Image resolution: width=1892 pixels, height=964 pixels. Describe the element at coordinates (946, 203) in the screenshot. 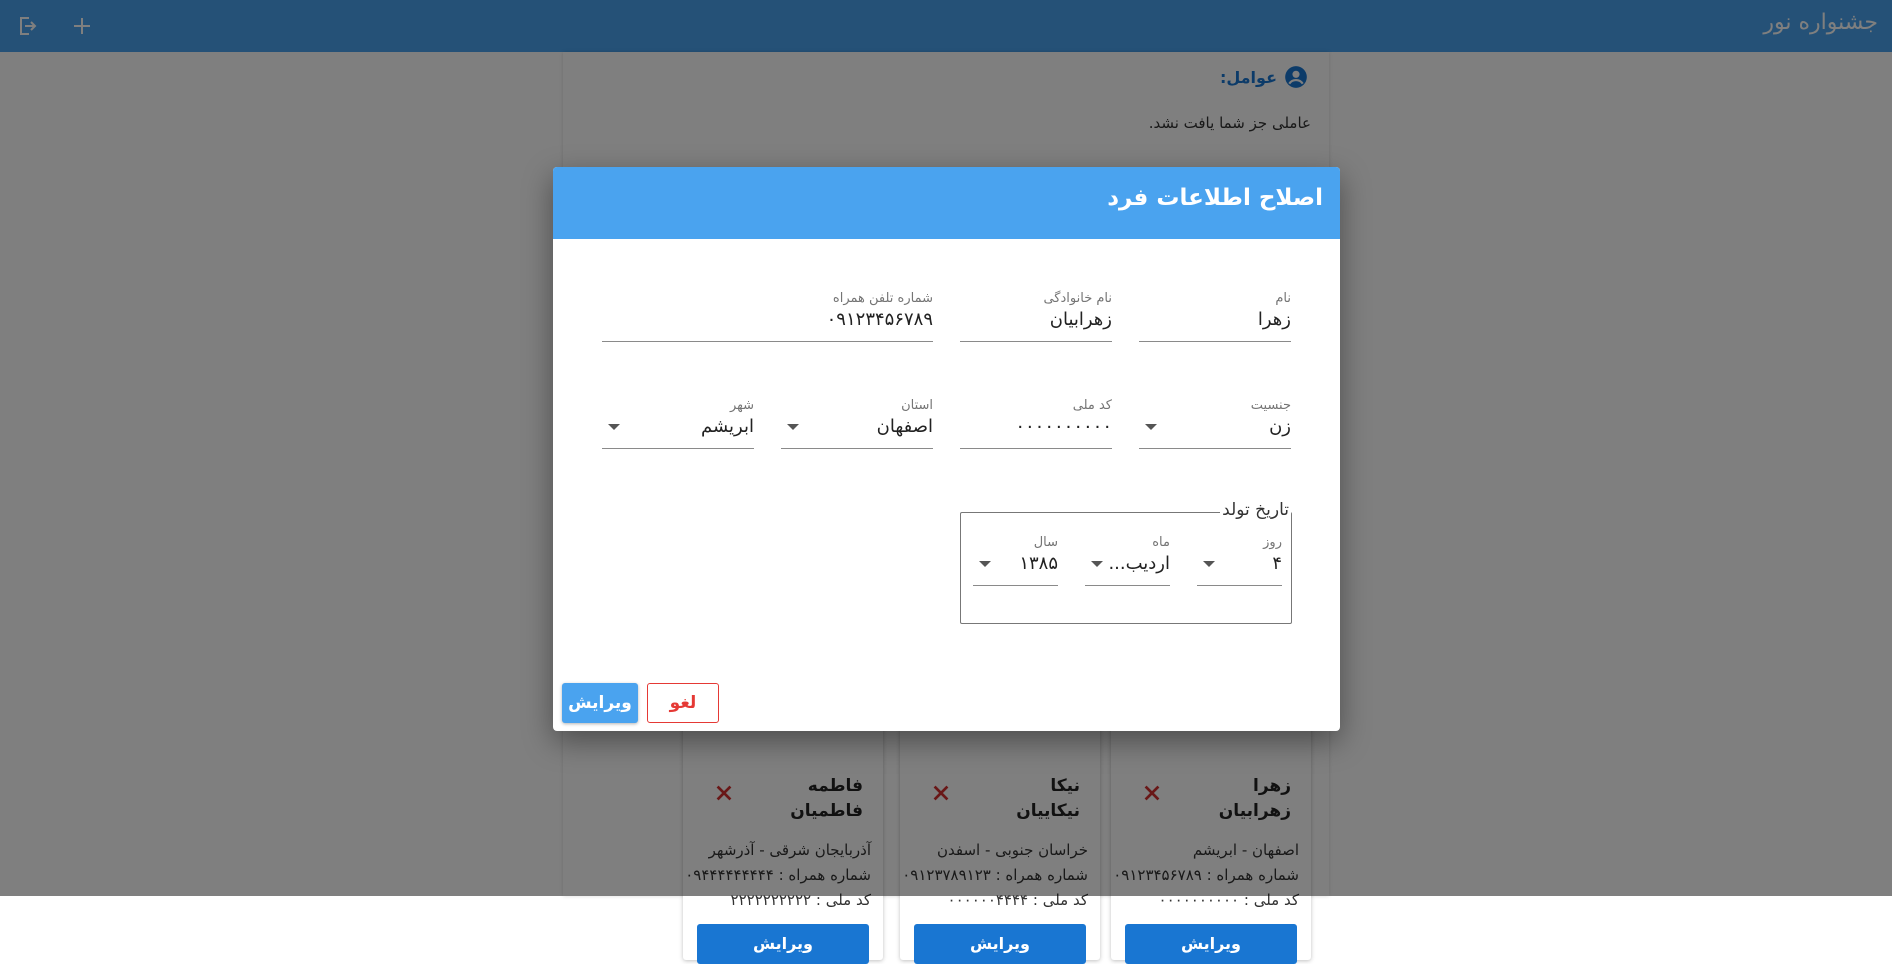

I see `dialog-header: اصلاح اطلاعات فرد` at that location.